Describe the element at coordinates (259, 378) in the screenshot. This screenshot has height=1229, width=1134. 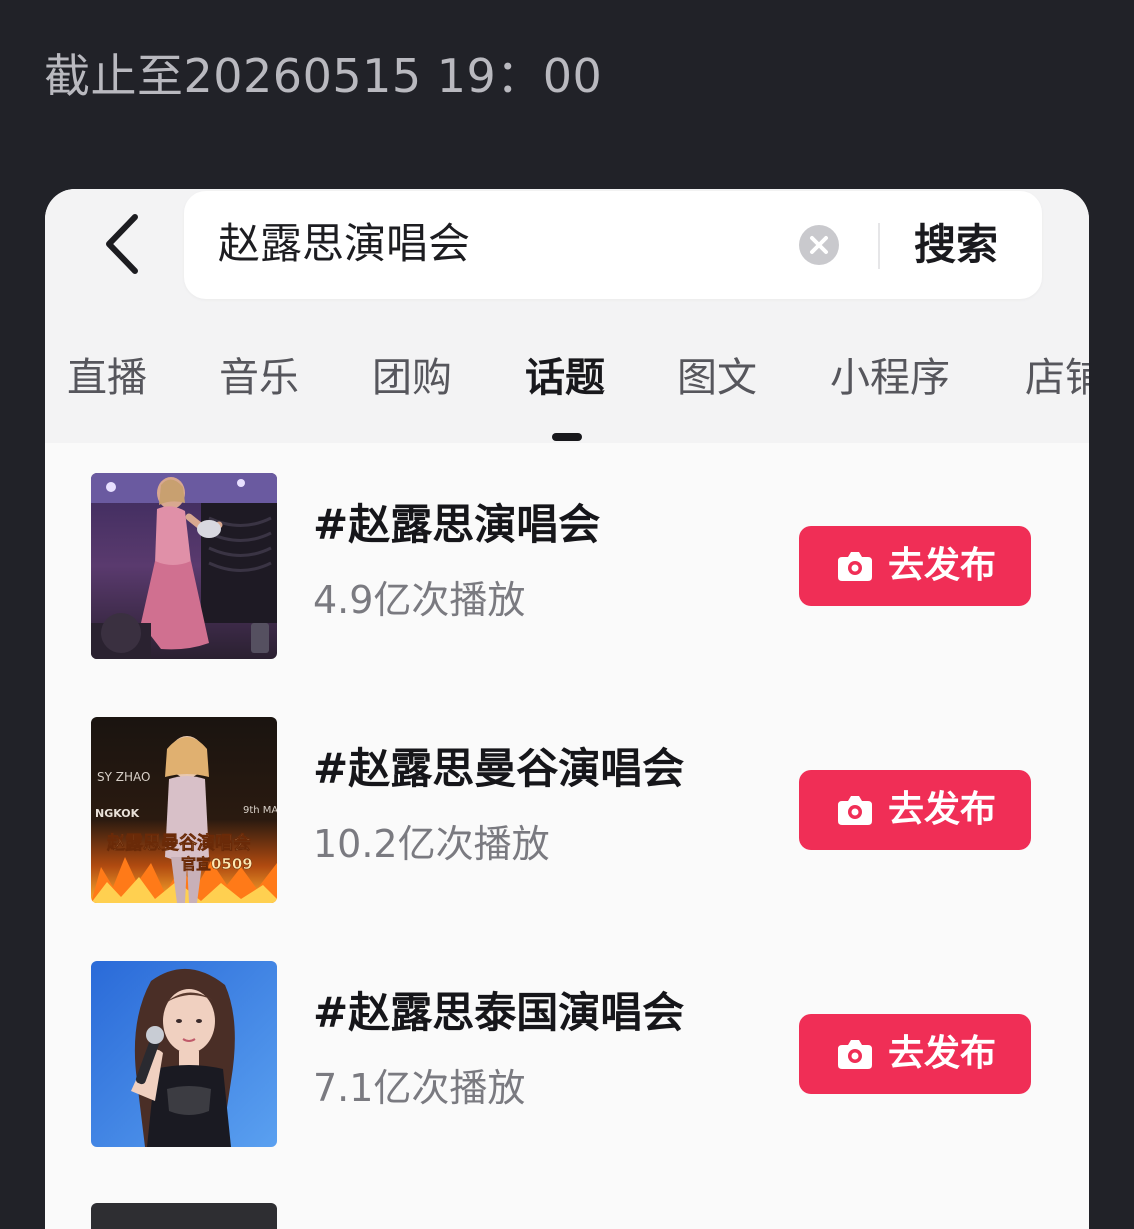
I see `tab-music: 音乐` at that location.